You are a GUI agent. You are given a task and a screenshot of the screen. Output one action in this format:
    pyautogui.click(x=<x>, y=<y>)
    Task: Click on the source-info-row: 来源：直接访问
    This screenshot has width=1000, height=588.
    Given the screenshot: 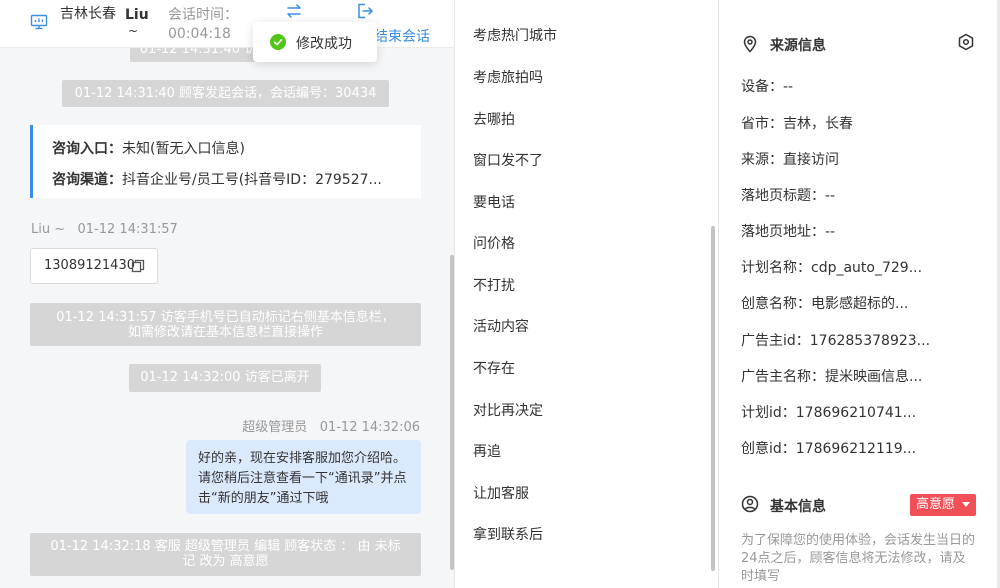 What is the action you would take?
    pyautogui.click(x=790, y=160)
    